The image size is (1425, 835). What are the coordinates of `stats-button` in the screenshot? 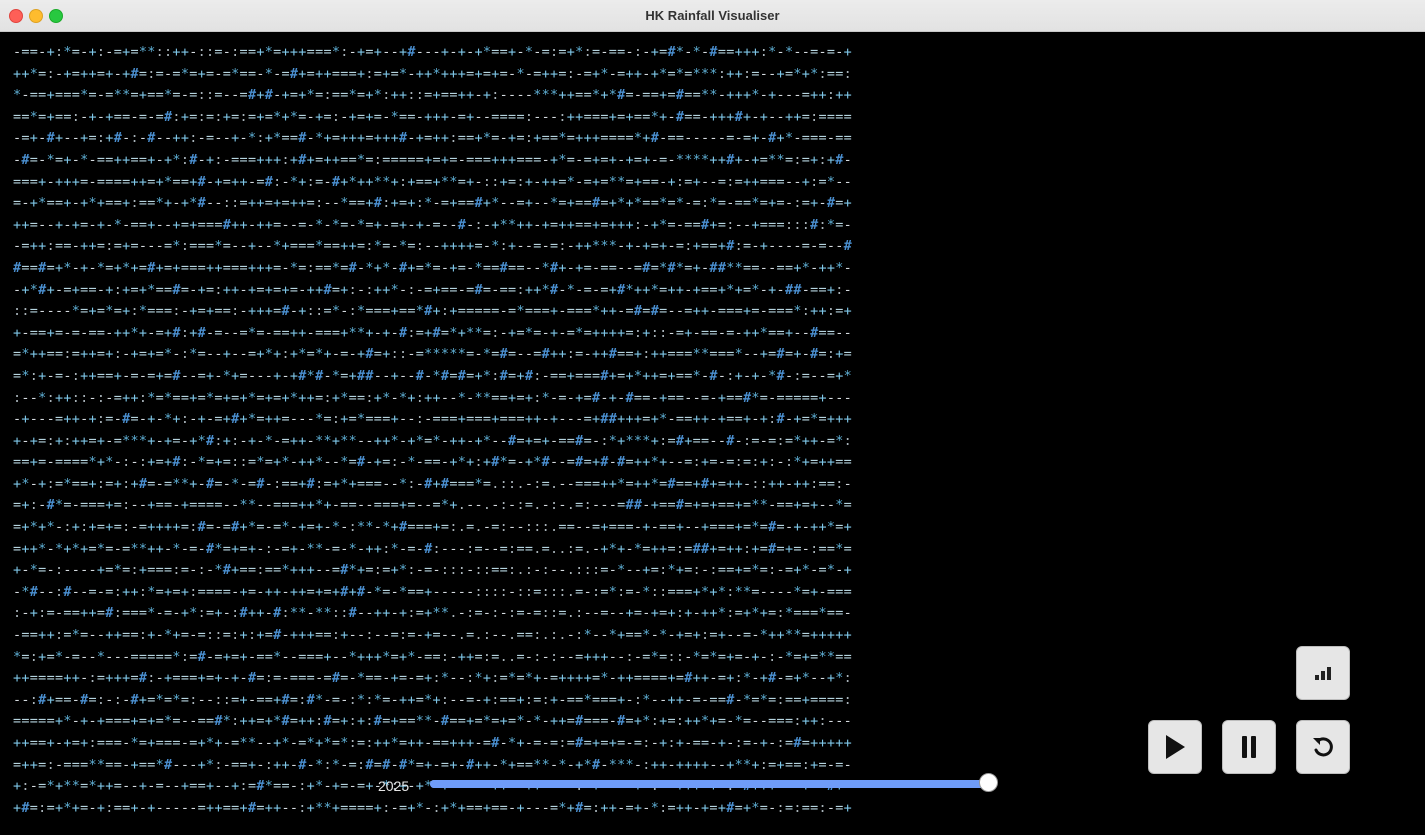 It's located at (1323, 673).